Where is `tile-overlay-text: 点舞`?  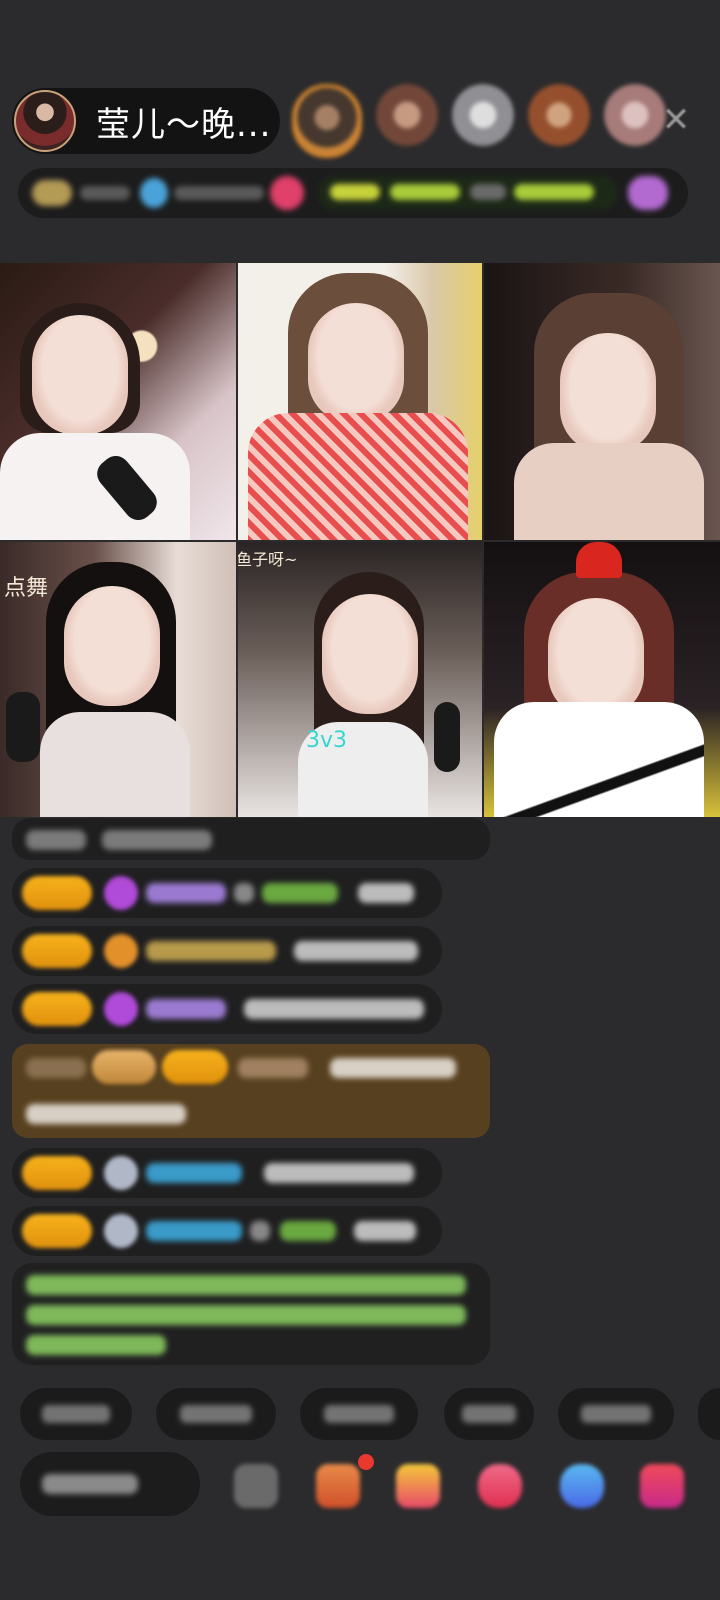
tile-overlay-text: 点舞 is located at coordinates (26, 588).